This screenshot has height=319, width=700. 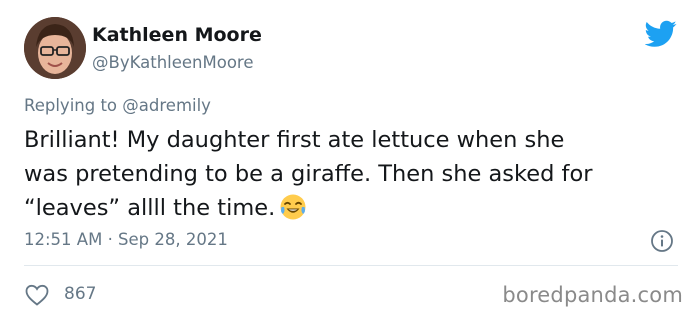 I want to click on heart-icon, so click(x=37, y=295).